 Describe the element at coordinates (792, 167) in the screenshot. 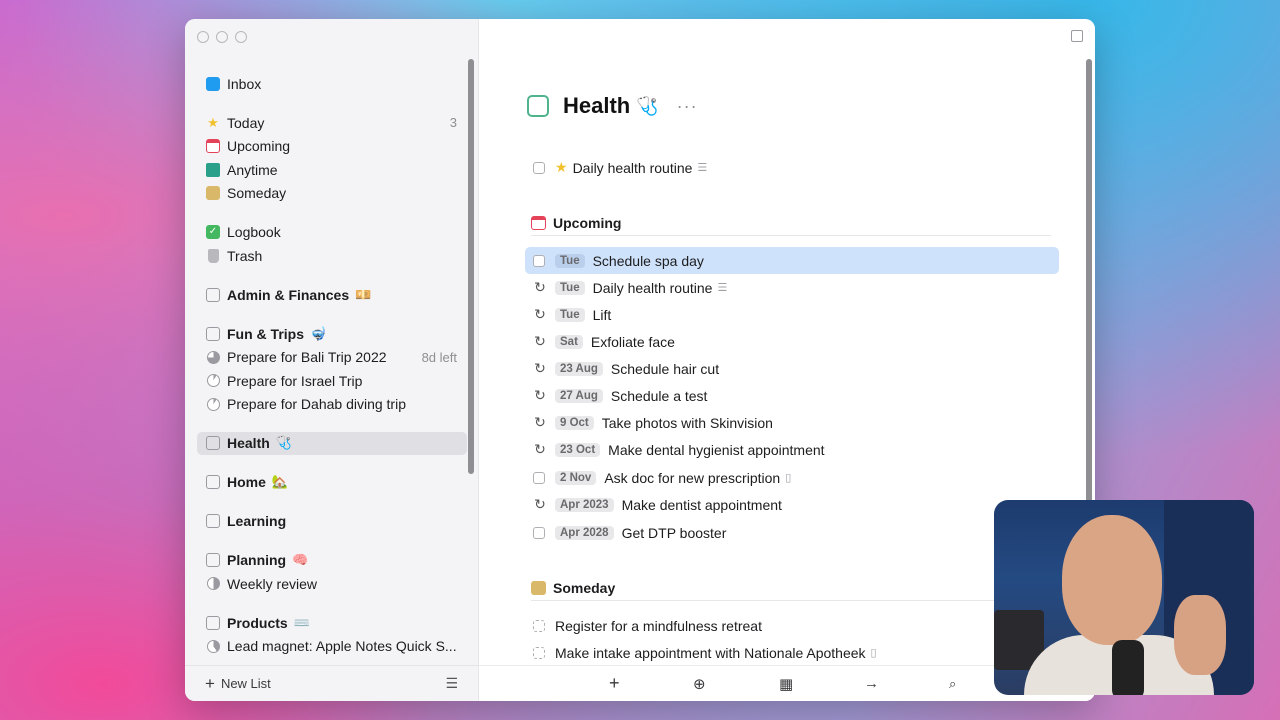

I see `task-row: ★ Daily health routine ☰` at that location.